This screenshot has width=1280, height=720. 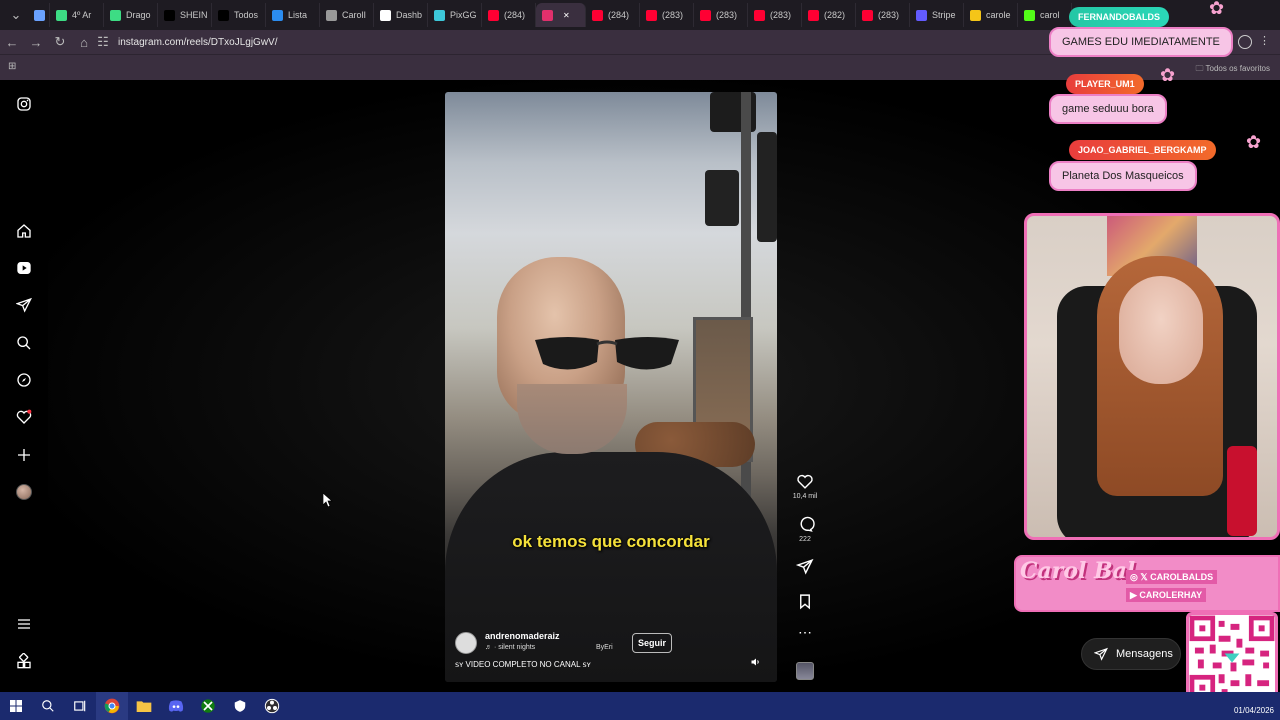 I want to click on file-explorer-icon, so click(x=144, y=706).